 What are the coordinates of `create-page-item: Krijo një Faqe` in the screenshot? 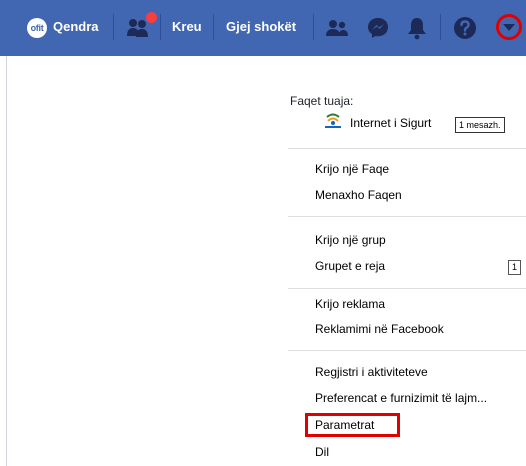 It's located at (352, 169).